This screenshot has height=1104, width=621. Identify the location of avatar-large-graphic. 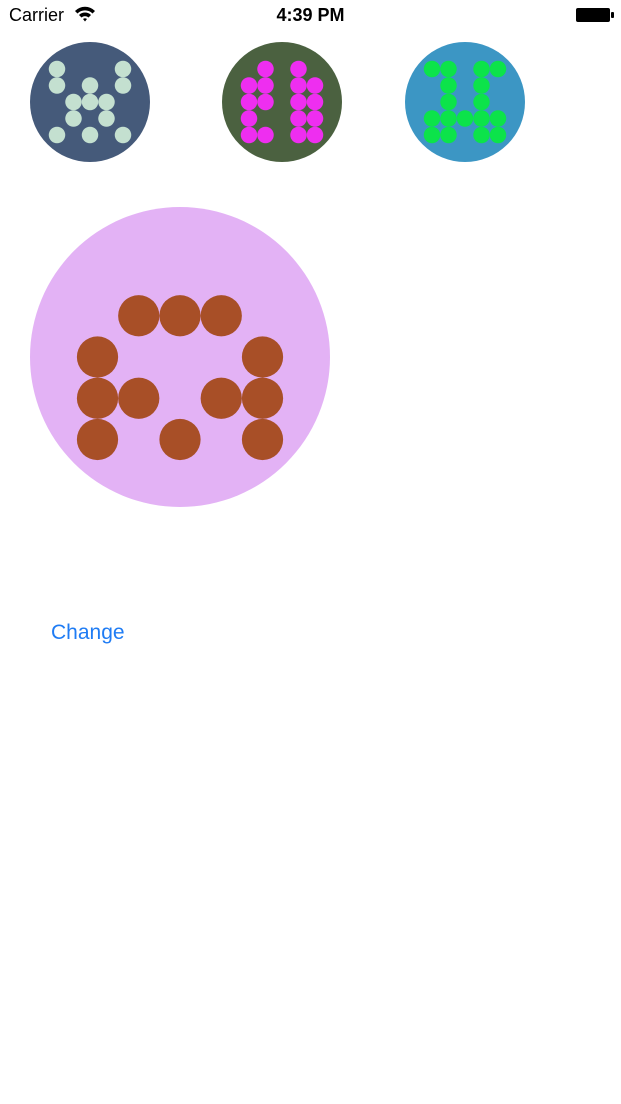
(180, 357).